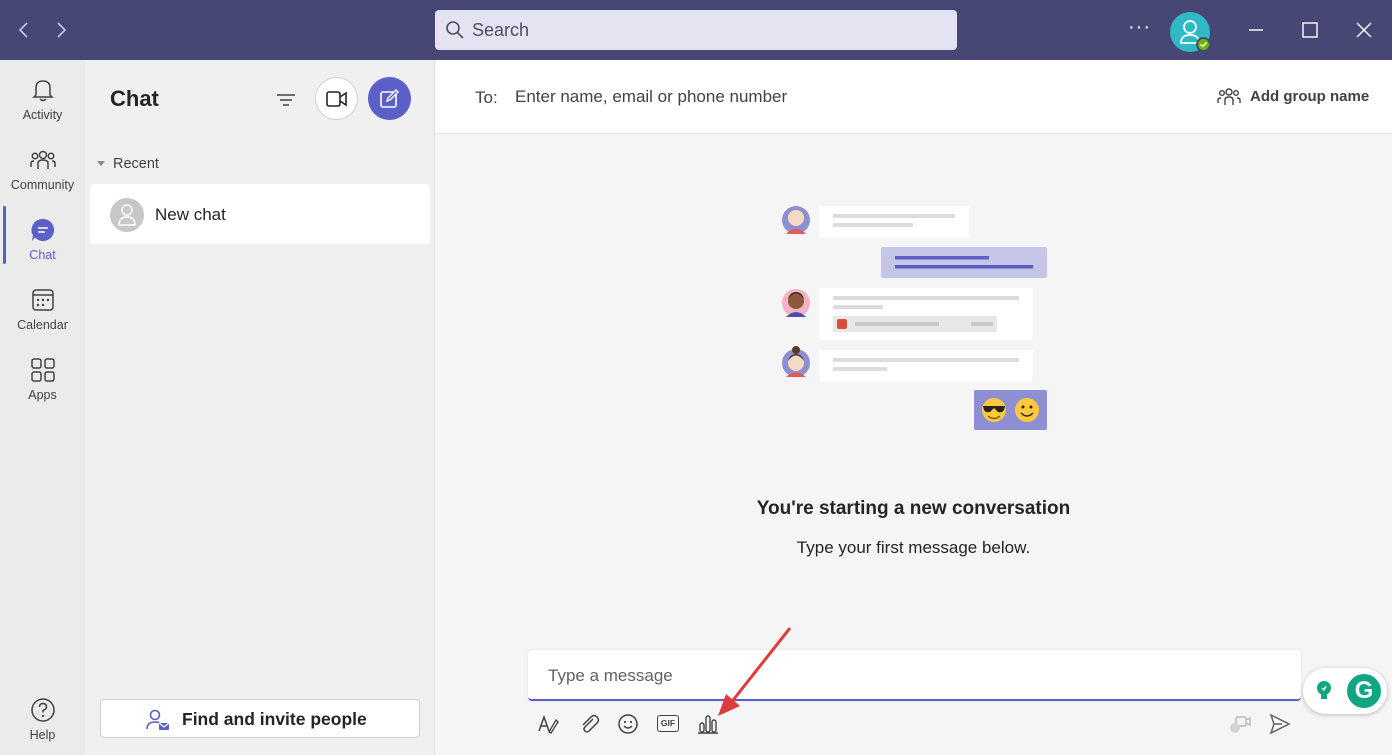  Describe the element at coordinates (1203, 44) in the screenshot. I see `presence-available-icon` at that location.